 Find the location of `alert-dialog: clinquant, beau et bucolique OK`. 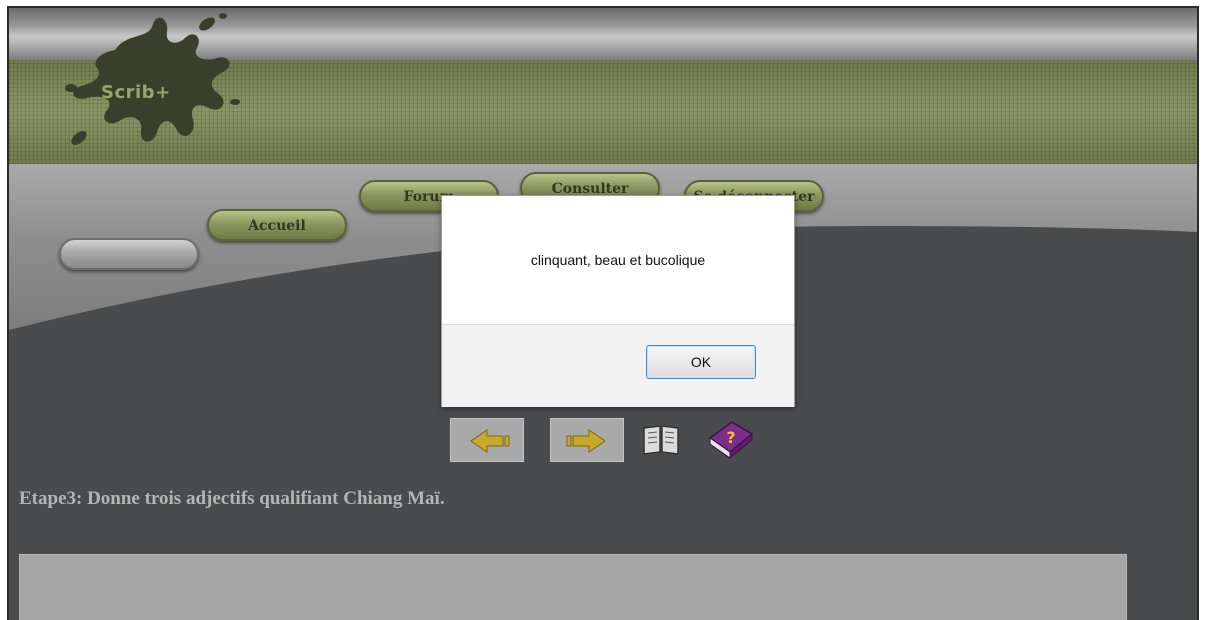

alert-dialog: clinquant, beau et bucolique OK is located at coordinates (618, 301).